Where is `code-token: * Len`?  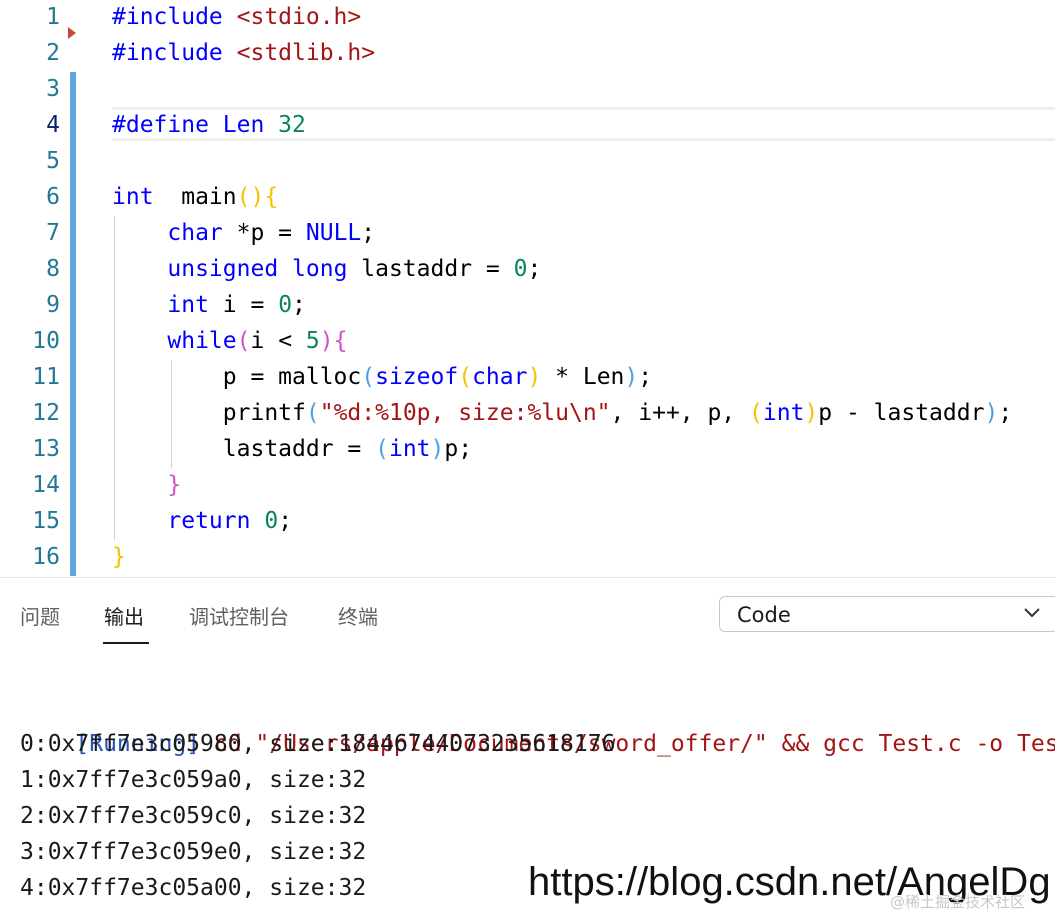 code-token: * Len is located at coordinates (583, 377).